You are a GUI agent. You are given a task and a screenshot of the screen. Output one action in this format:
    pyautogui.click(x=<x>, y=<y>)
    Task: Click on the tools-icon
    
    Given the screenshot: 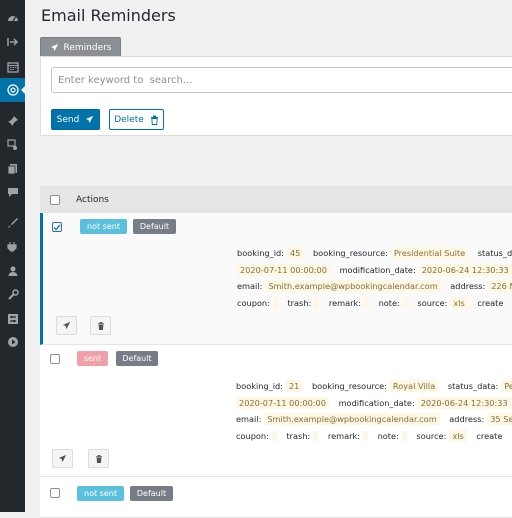 What is the action you would take?
    pyautogui.click(x=12, y=295)
    